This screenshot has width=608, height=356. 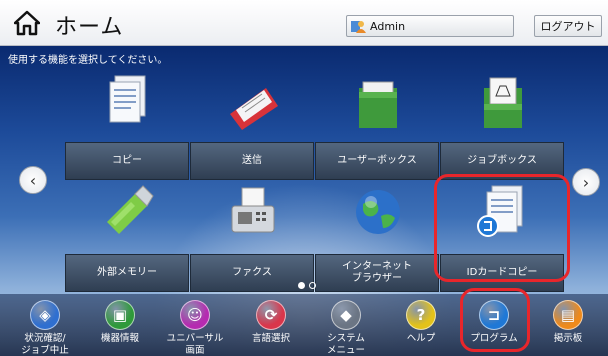 What do you see at coordinates (378, 212) in the screenshot?
I see `globe-icon` at bounding box center [378, 212].